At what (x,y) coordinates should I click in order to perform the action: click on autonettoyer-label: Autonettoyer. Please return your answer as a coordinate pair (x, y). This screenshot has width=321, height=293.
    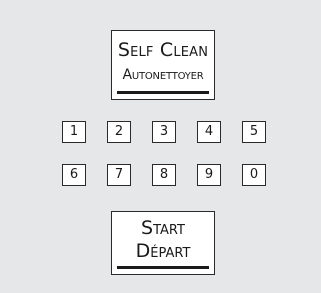
    Looking at the image, I should click on (163, 75).